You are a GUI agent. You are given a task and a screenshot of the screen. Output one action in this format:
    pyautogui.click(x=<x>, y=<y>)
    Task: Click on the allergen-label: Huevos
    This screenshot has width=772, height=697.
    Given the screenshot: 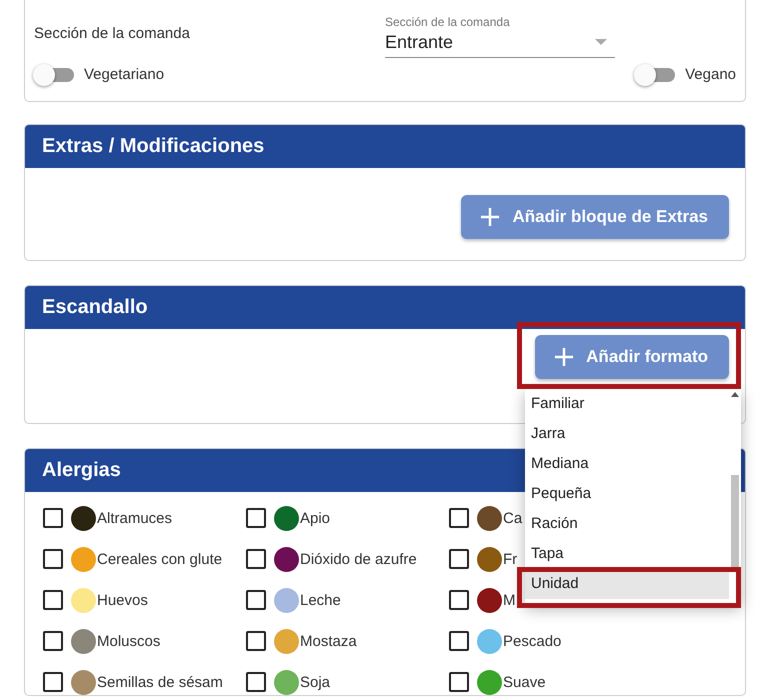 What is the action you would take?
    pyautogui.click(x=122, y=600)
    